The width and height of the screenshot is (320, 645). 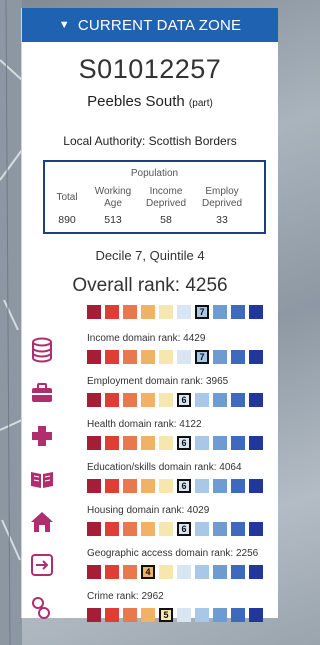 What do you see at coordinates (113, 197) in the screenshot?
I see `pop-label-working-age: Working Age` at bounding box center [113, 197].